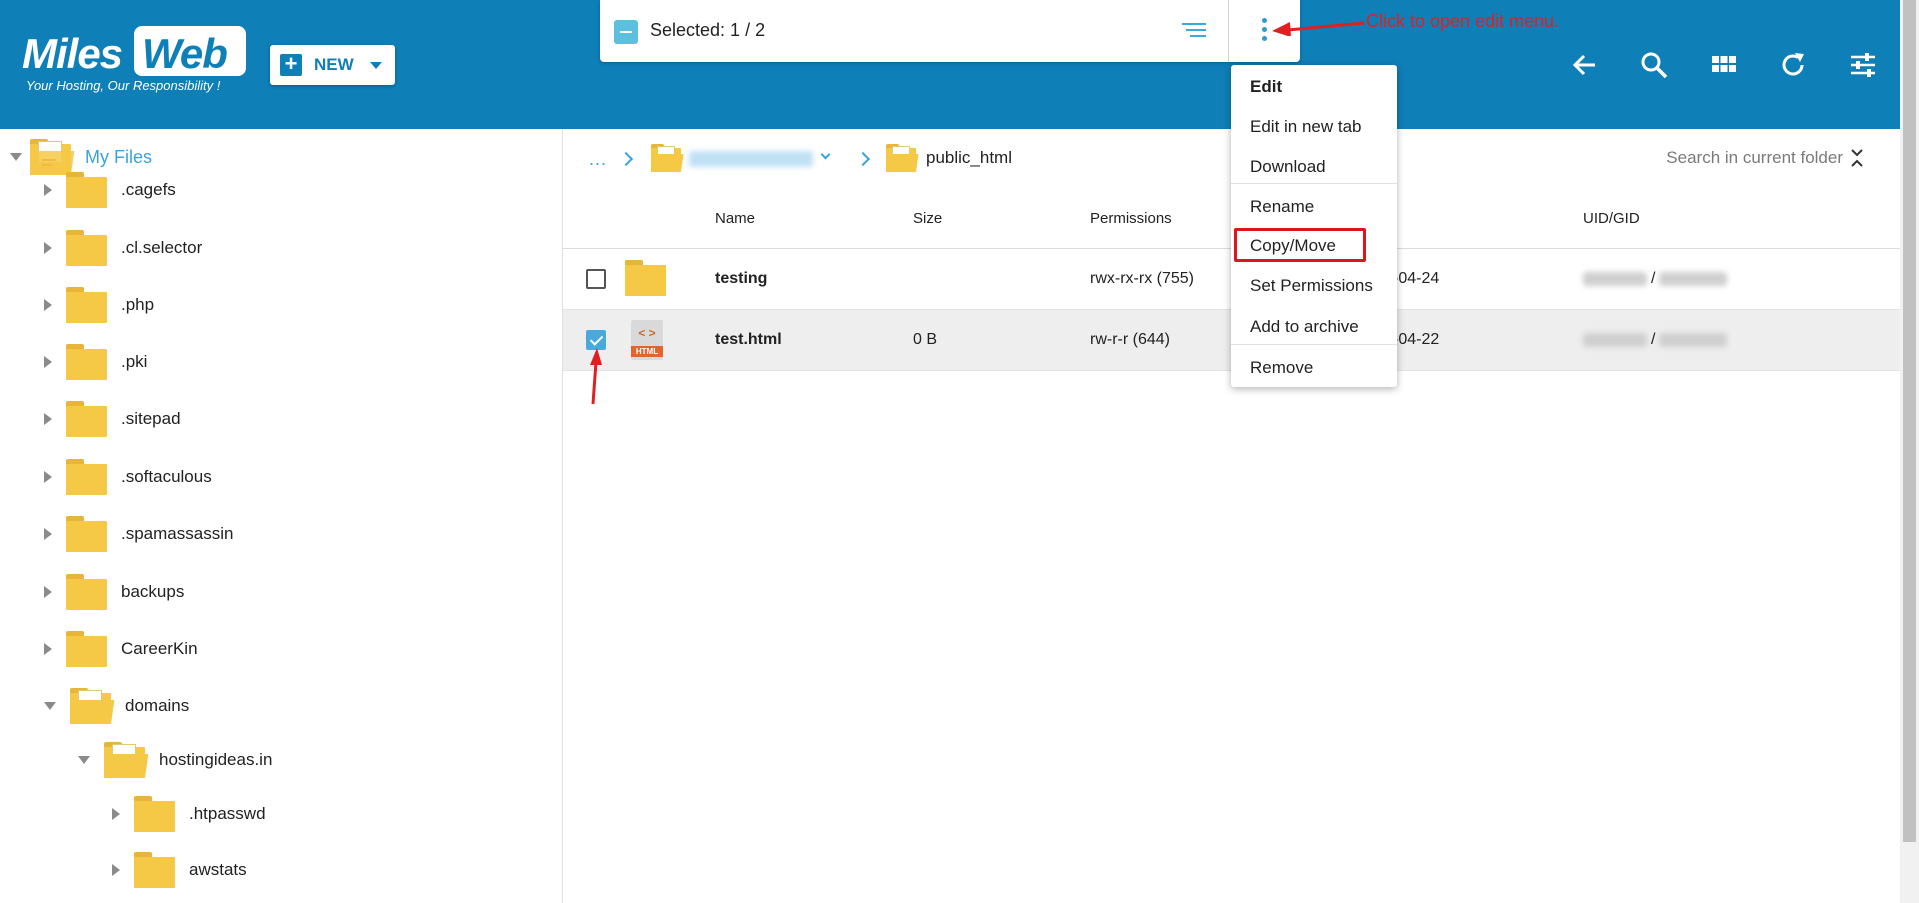 This screenshot has width=1919, height=903. What do you see at coordinates (626, 32) in the screenshot?
I see `deselect-checkbox` at bounding box center [626, 32].